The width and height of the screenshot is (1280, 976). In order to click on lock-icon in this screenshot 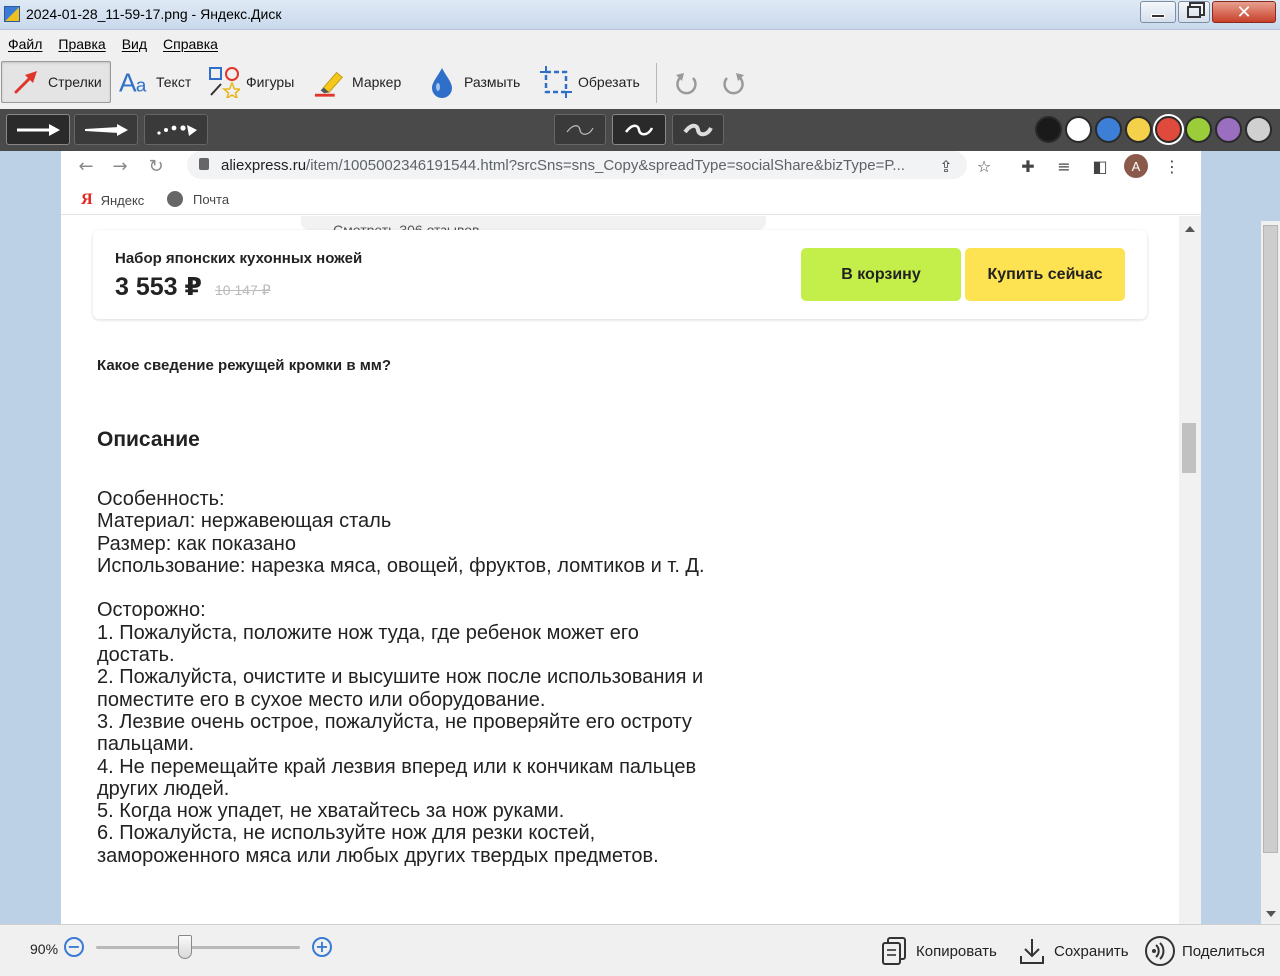, I will do `click(204, 164)`.